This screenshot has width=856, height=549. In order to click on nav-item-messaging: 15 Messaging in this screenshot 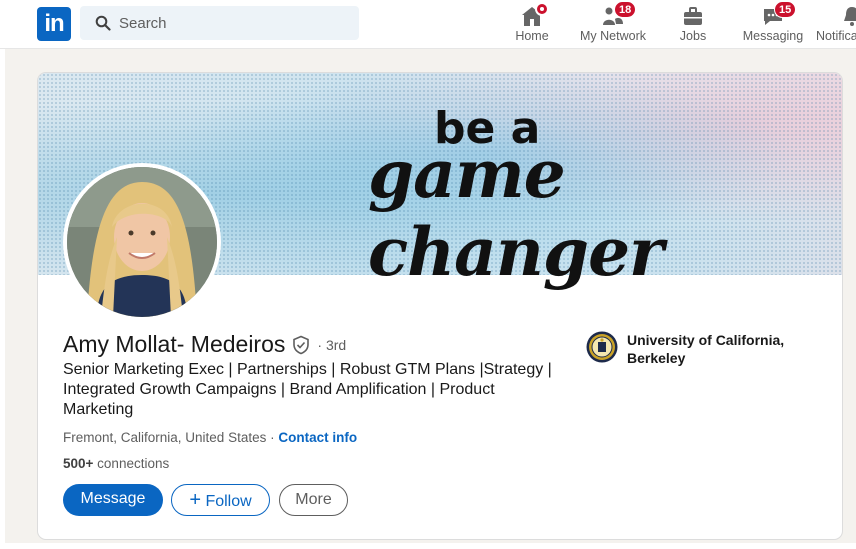, I will do `click(773, 24)`.